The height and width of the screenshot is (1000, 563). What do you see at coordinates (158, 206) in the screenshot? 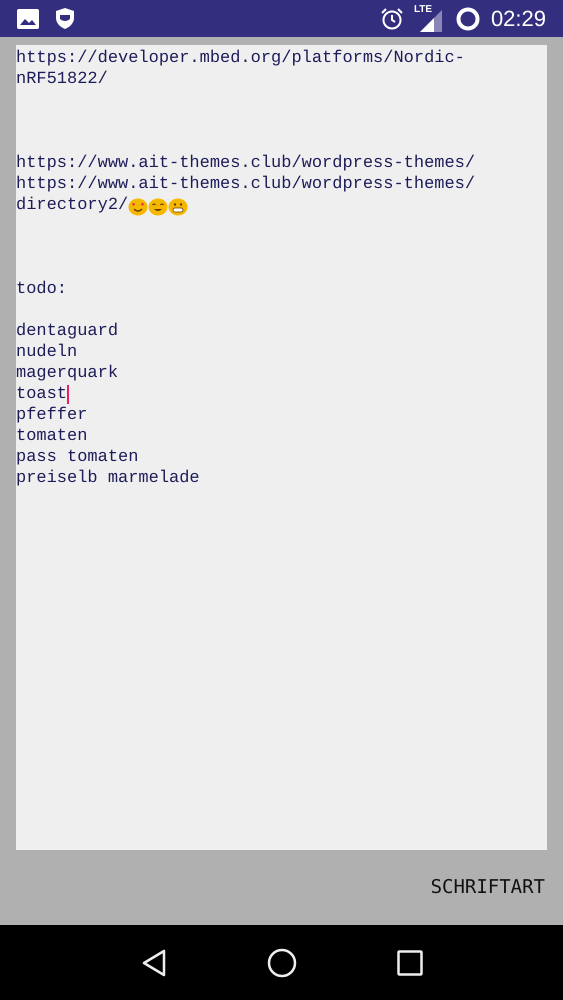
I see `smiling-face-icon` at bounding box center [158, 206].